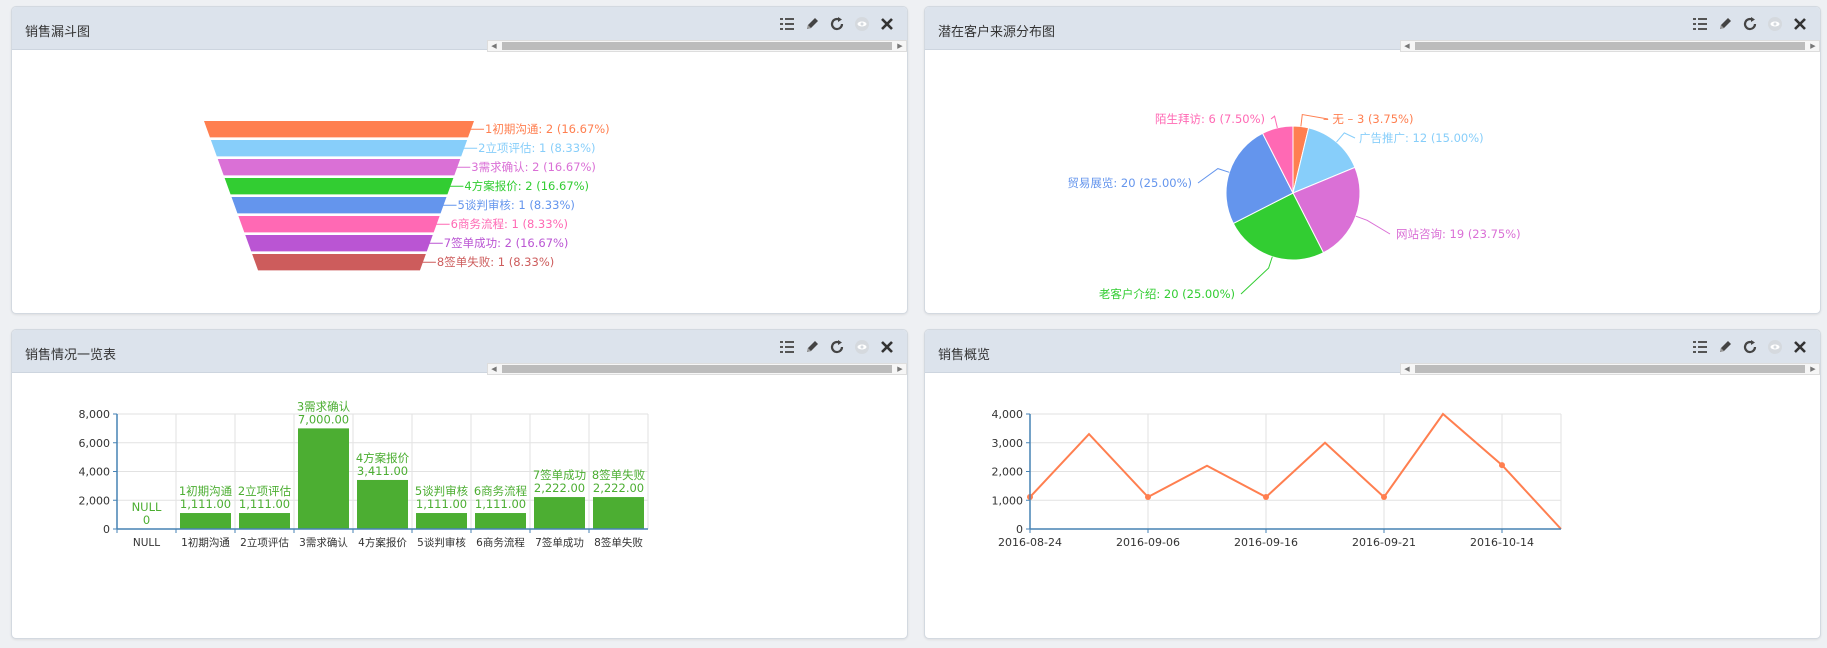  What do you see at coordinates (1210, 119) in the screenshot?
I see `pie-slice-label: 陌生拜访: 6 (7.50%)` at bounding box center [1210, 119].